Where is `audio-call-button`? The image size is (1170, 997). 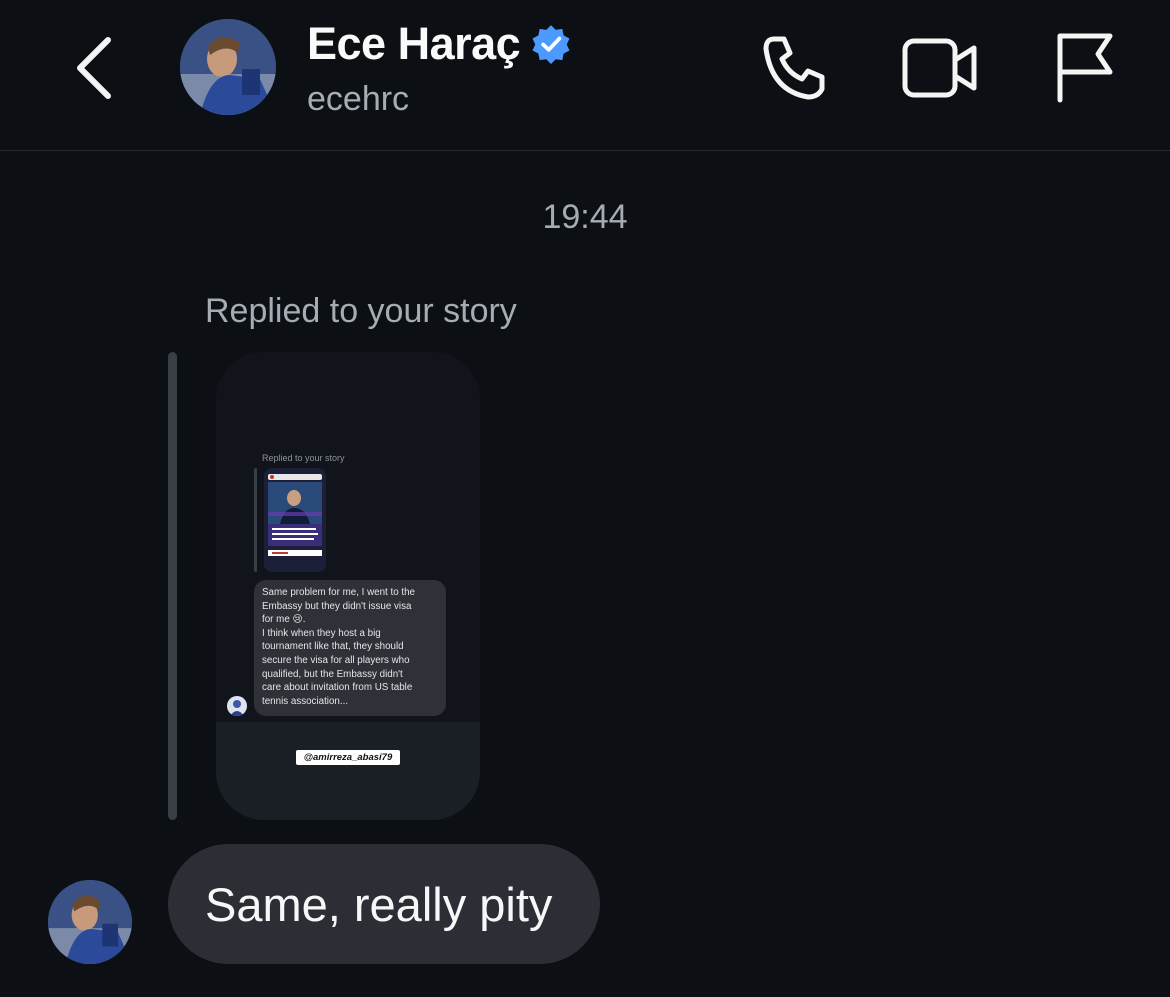 audio-call-button is located at coordinates (795, 68).